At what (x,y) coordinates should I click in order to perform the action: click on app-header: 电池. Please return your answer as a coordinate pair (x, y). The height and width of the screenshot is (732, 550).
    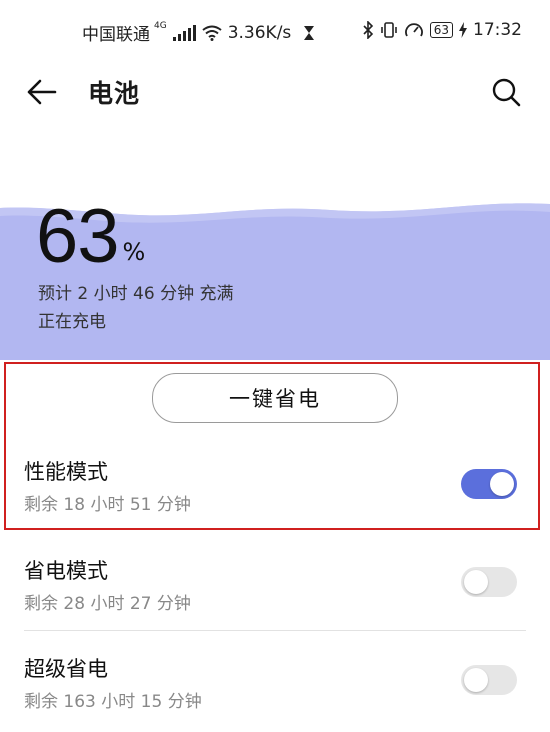
    Looking at the image, I should click on (275, 92).